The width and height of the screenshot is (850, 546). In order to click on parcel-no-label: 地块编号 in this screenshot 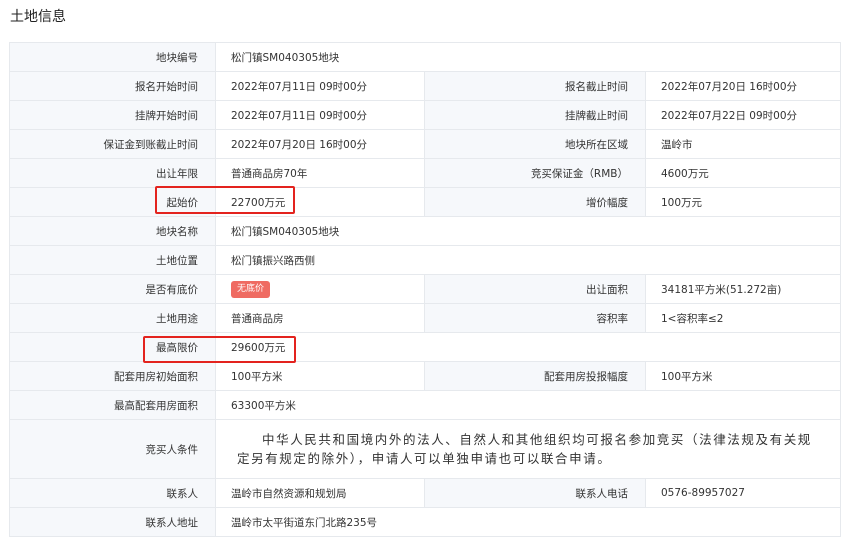, I will do `click(112, 57)`.